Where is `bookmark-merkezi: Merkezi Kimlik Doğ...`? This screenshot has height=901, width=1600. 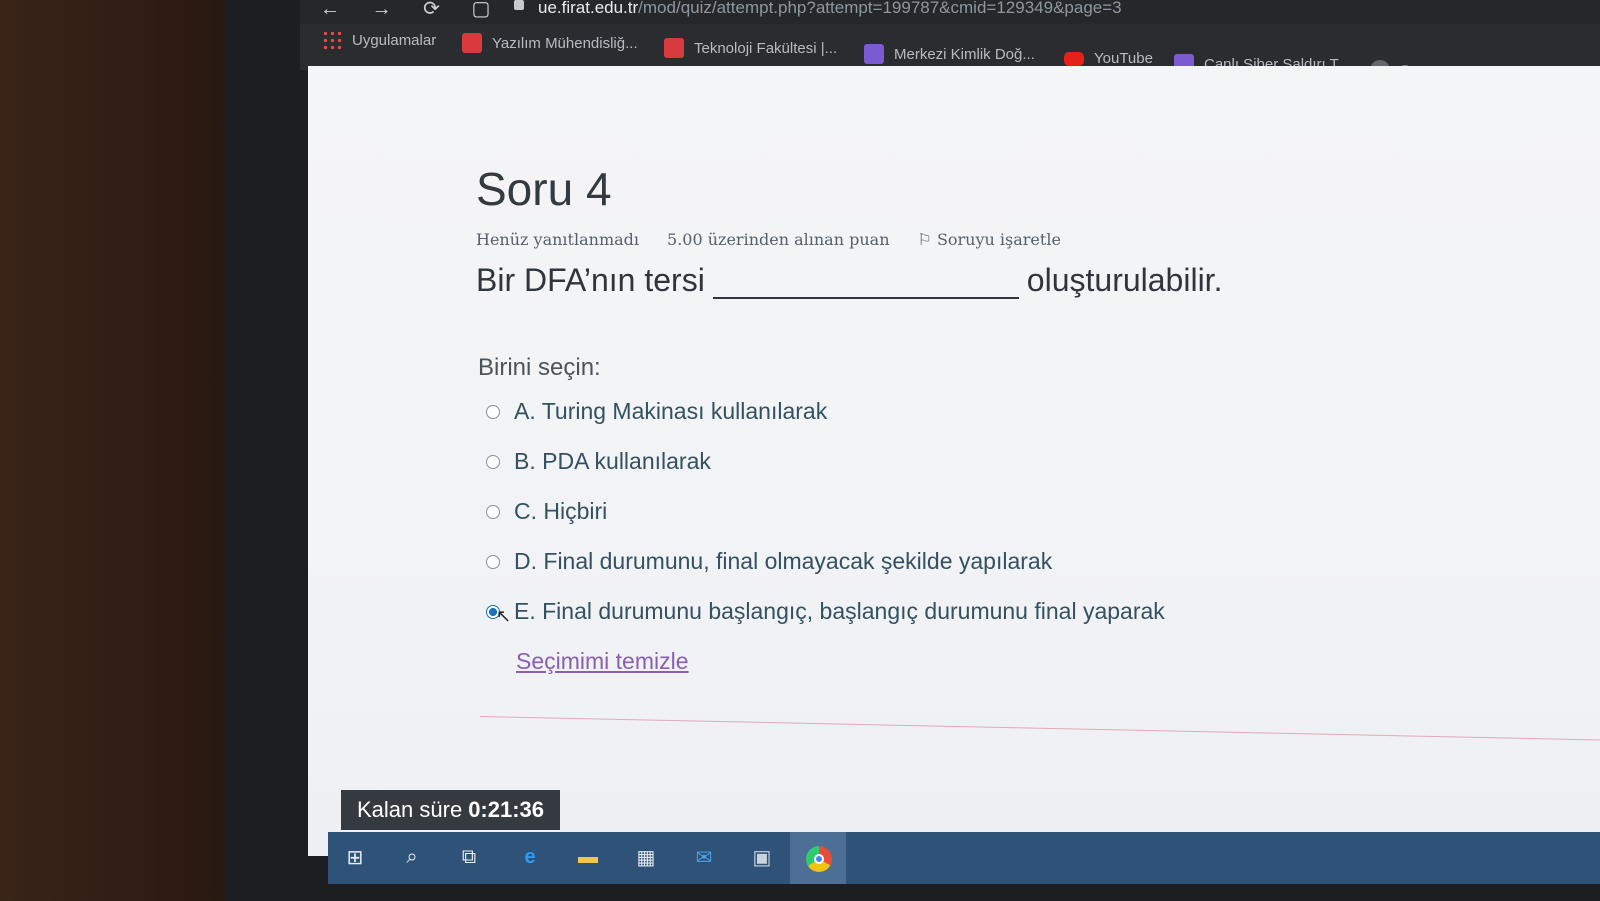
bookmark-merkezi: Merkezi Kimlik Doğ... is located at coordinates (949, 54).